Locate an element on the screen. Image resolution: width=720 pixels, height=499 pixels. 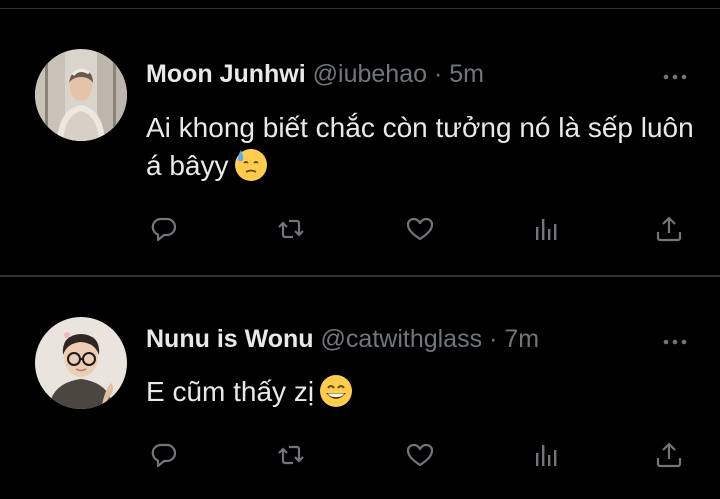
user-handle: @iubehao is located at coordinates (370, 74).